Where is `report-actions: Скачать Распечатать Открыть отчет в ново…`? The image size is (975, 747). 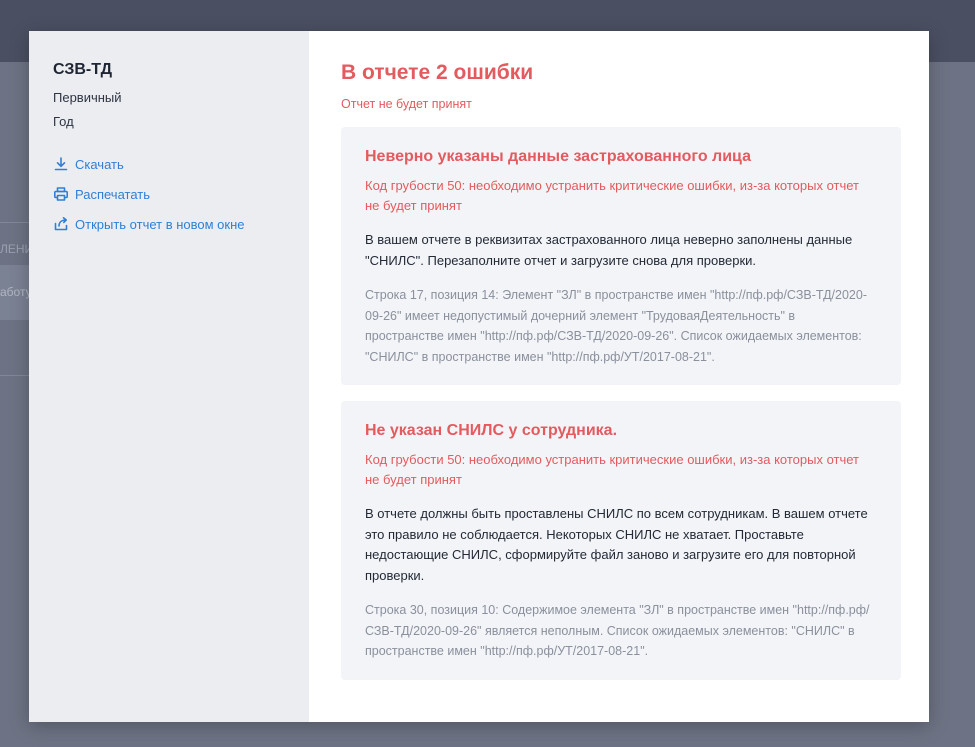 report-actions: Скачать Распечатать Открыть отчет в ново… is located at coordinates (169, 194).